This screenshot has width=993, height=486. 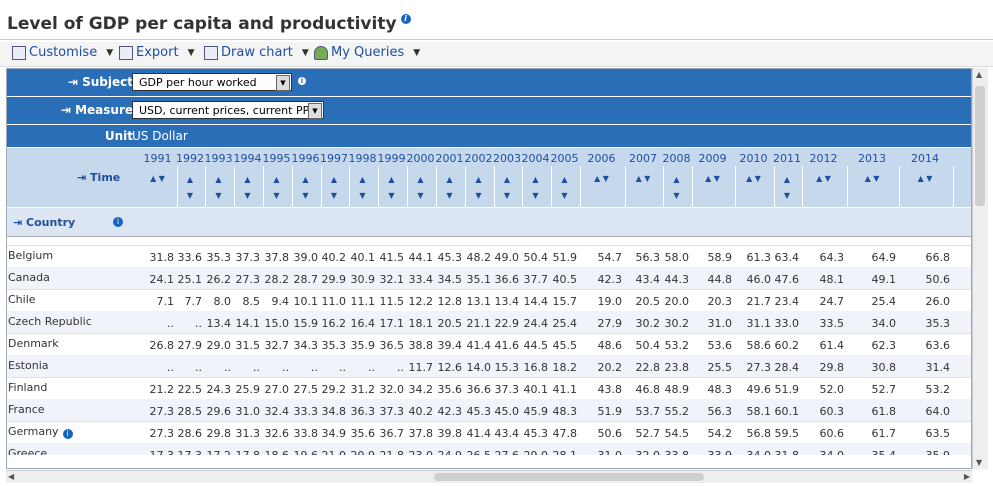 I want to click on country-name: Belgium, so click(x=30, y=255).